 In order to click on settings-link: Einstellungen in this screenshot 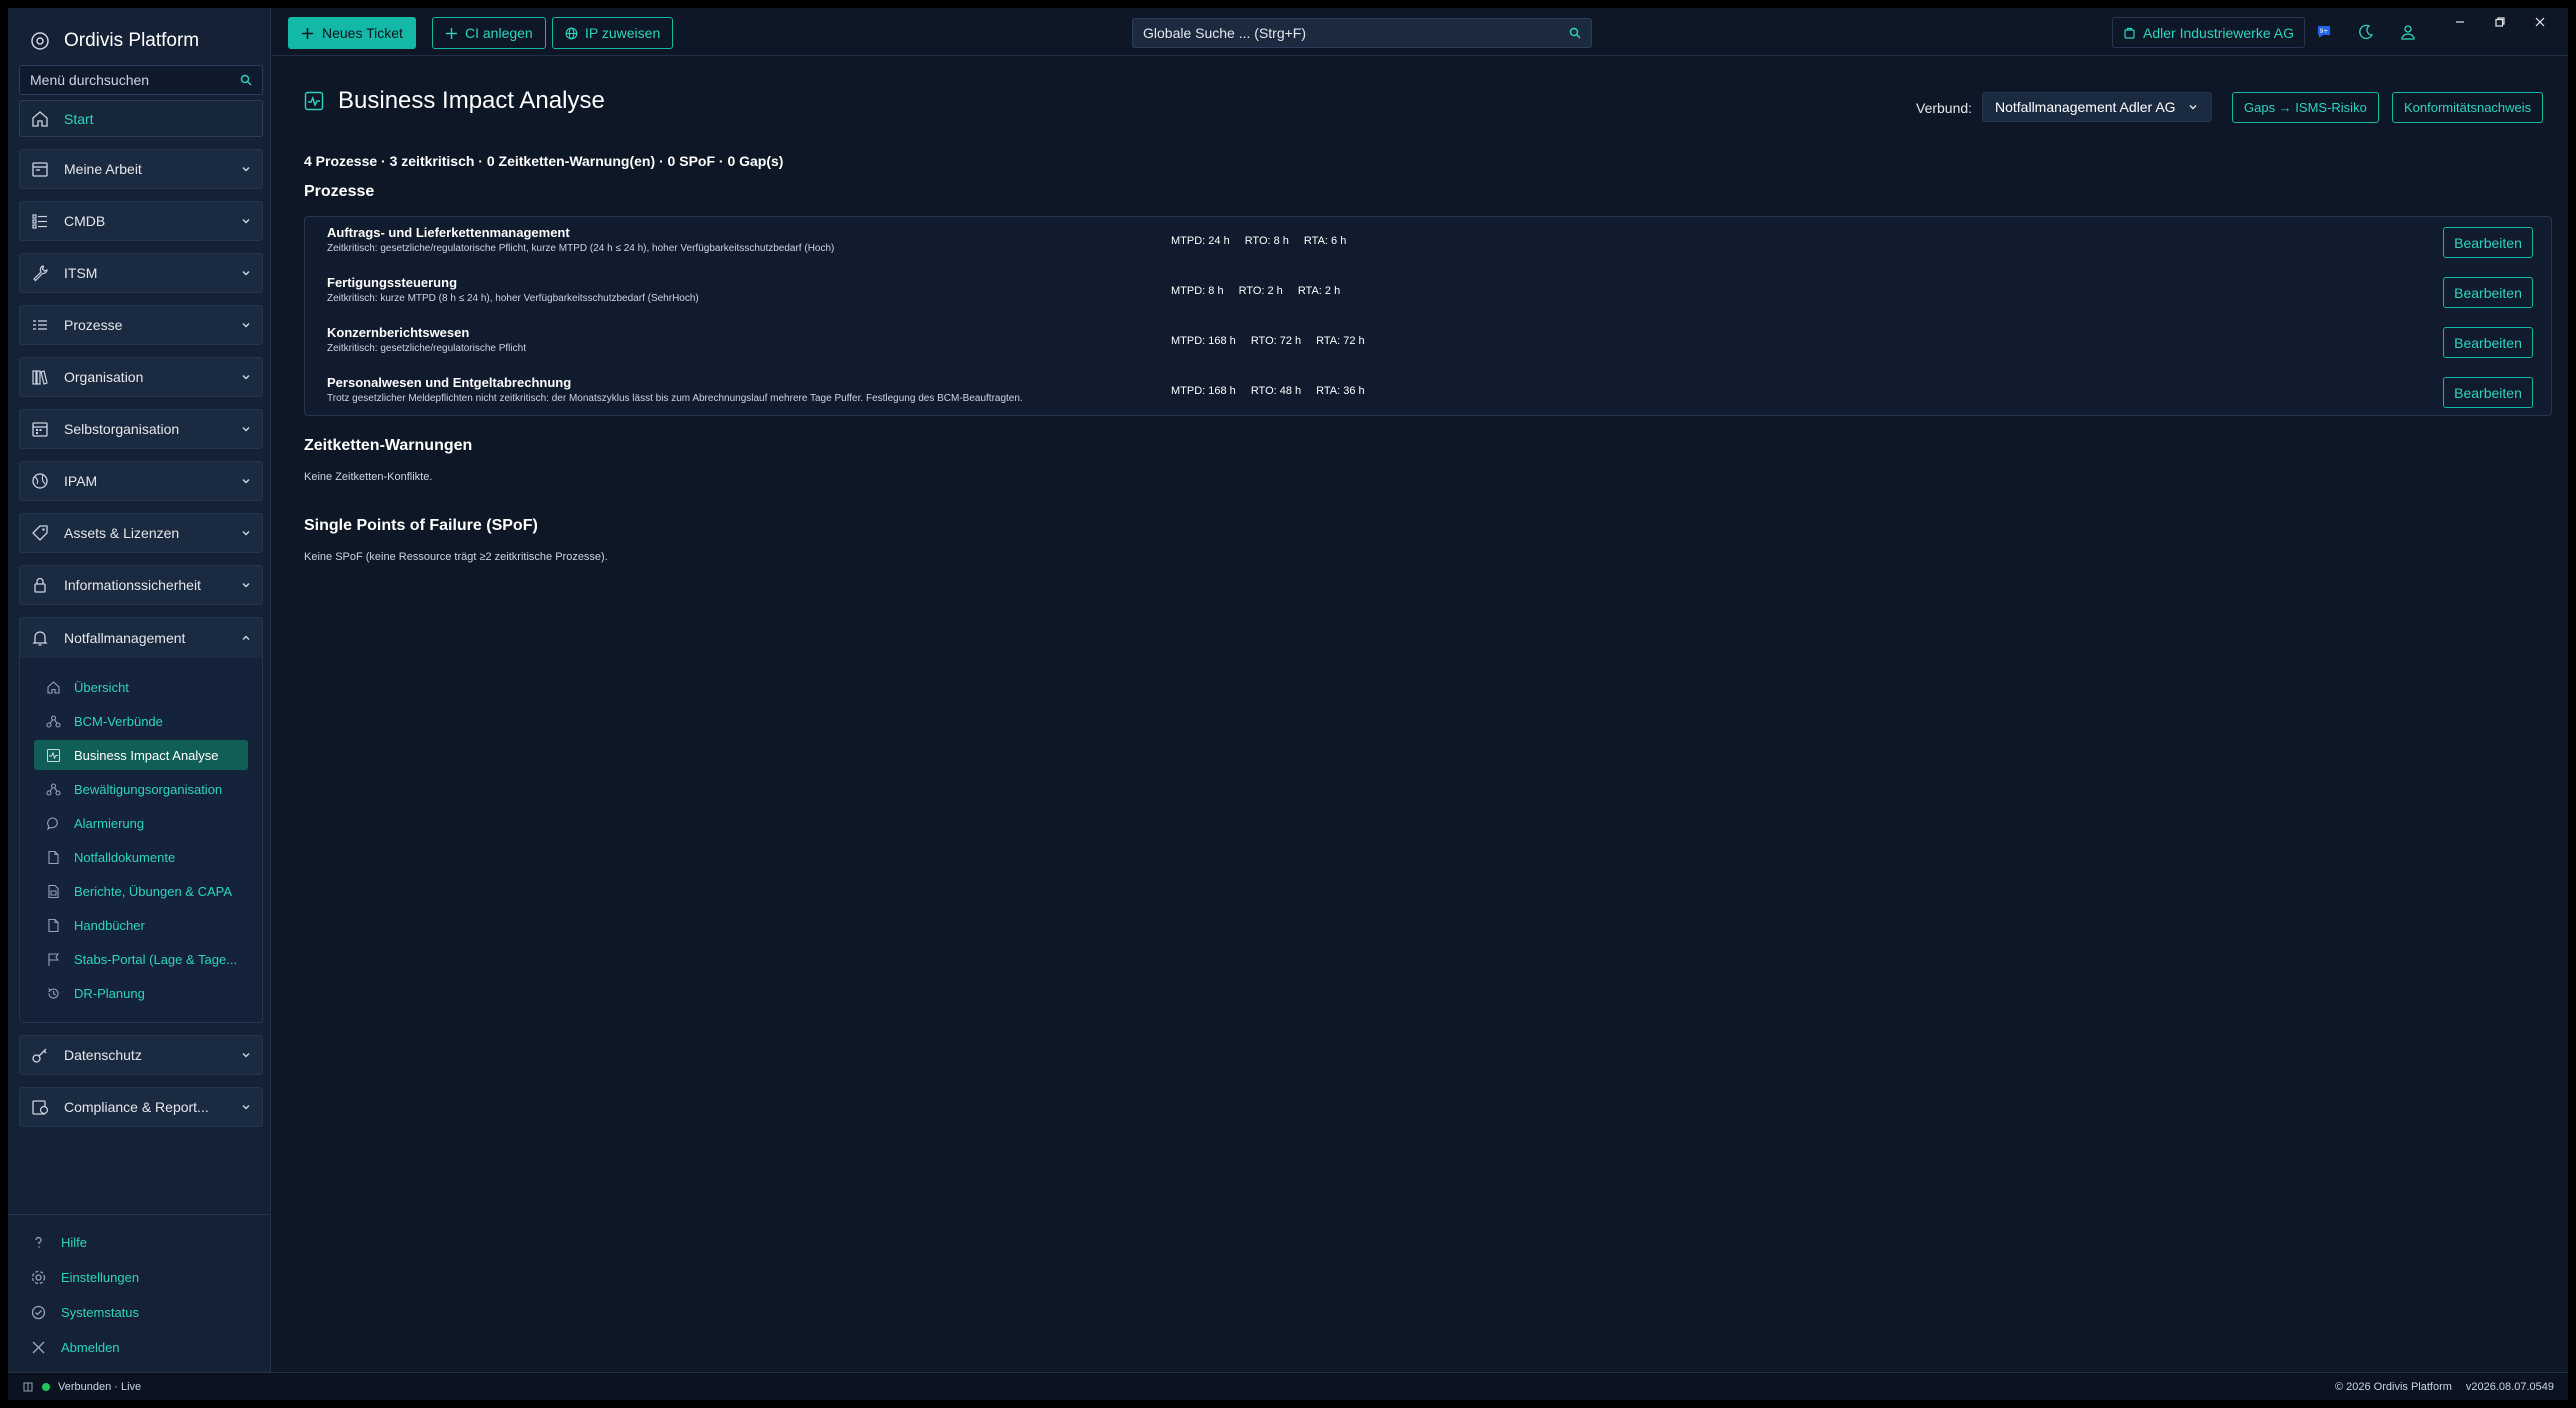, I will do `click(139, 1277)`.